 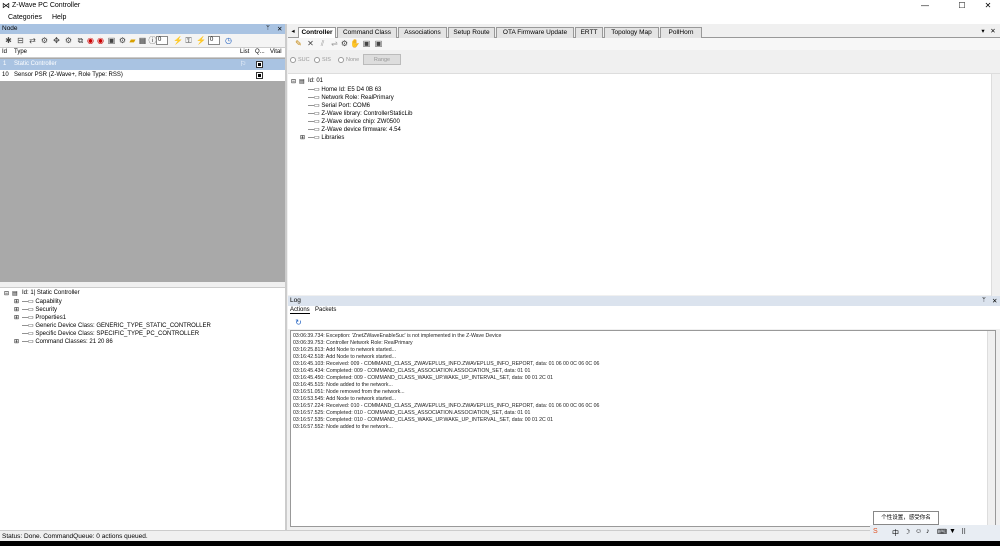 What do you see at coordinates (962, 5) in the screenshot?
I see `maximize-button: ☐` at bounding box center [962, 5].